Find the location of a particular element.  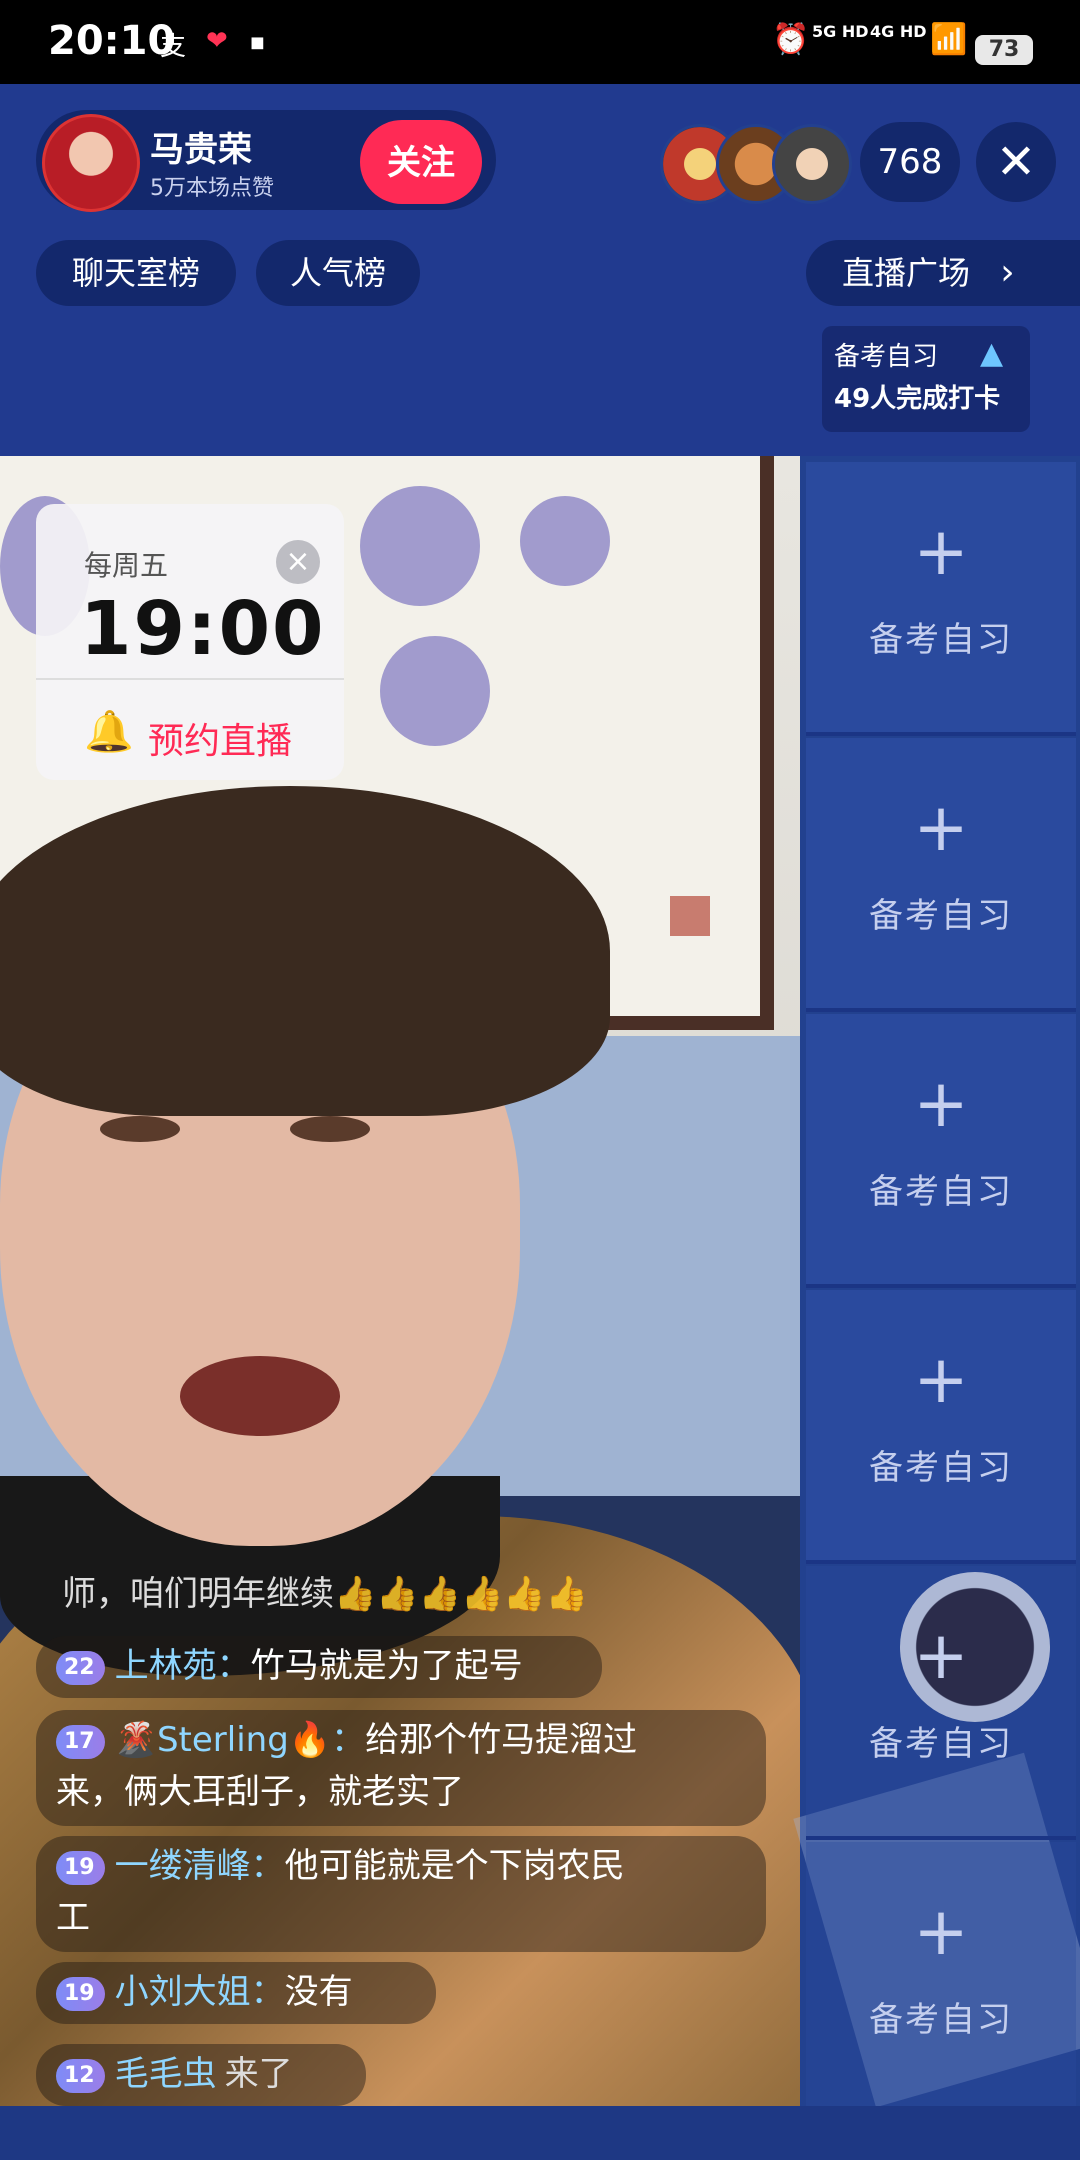

chat-message: 19 一缕清峰：他可能就是个下岗农民 工 is located at coordinates (401, 1894).